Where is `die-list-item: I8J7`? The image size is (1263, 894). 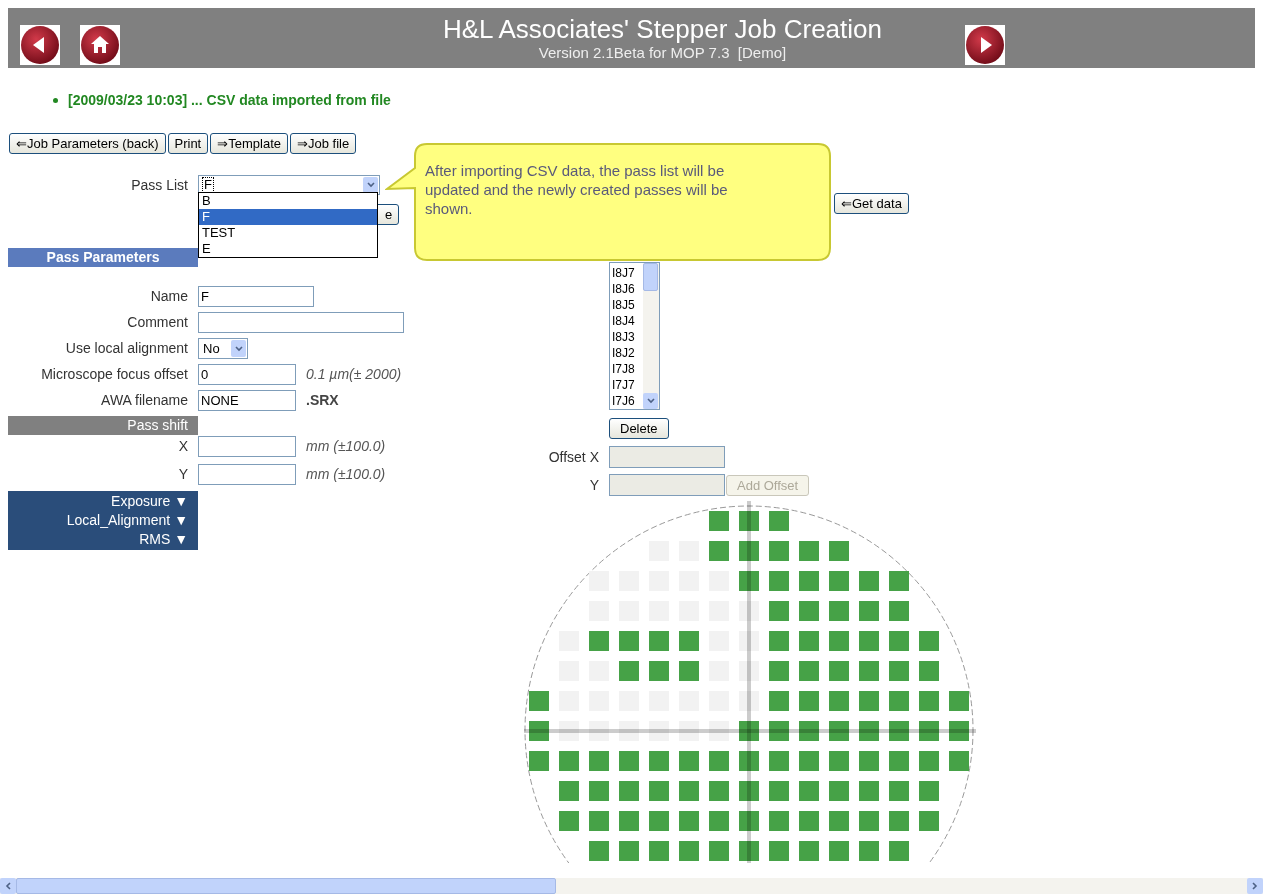 die-list-item: I8J7 is located at coordinates (627, 273).